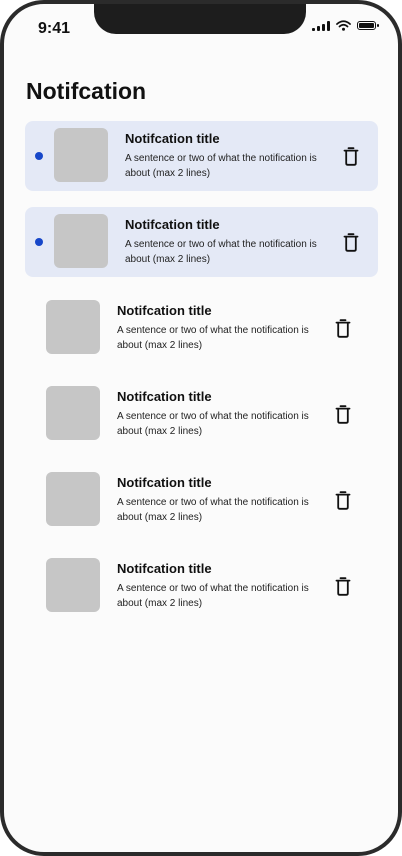  I want to click on wifi-icon, so click(343, 25).